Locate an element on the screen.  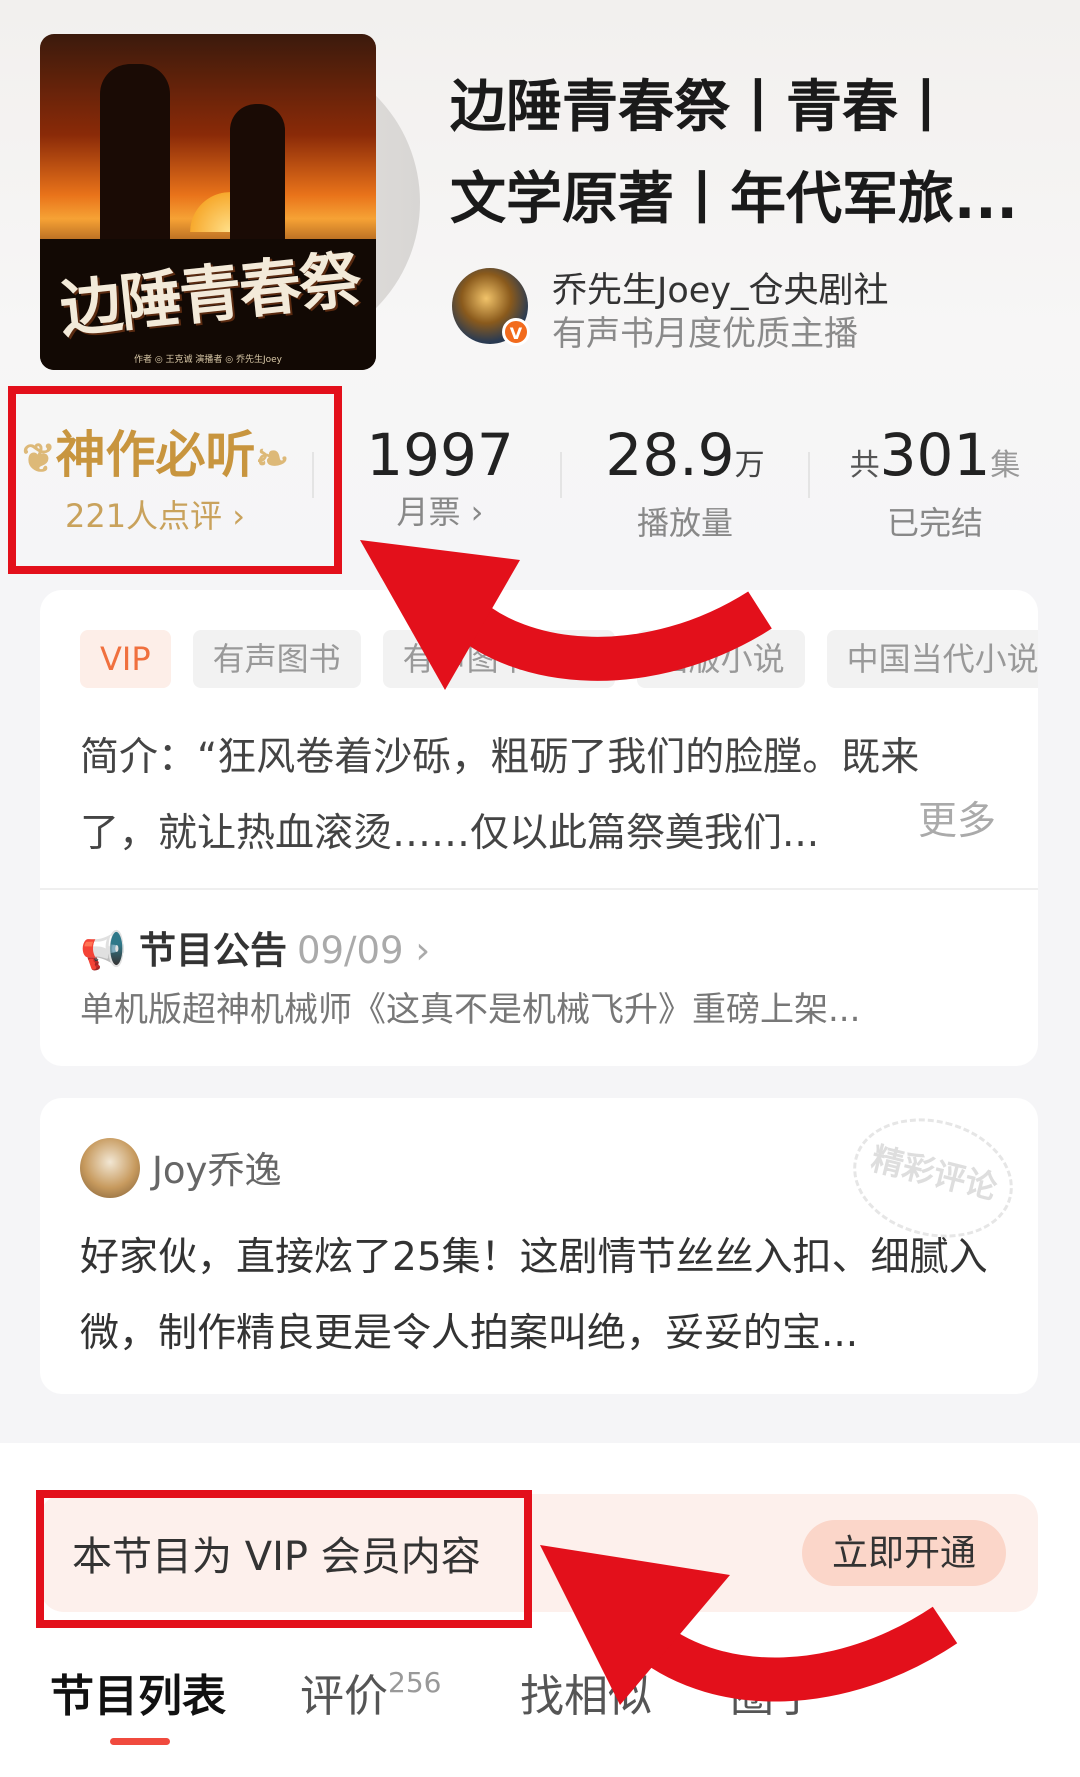
anchor-subtitle: 有声书月度优质主播 is located at coordinates (705, 334).